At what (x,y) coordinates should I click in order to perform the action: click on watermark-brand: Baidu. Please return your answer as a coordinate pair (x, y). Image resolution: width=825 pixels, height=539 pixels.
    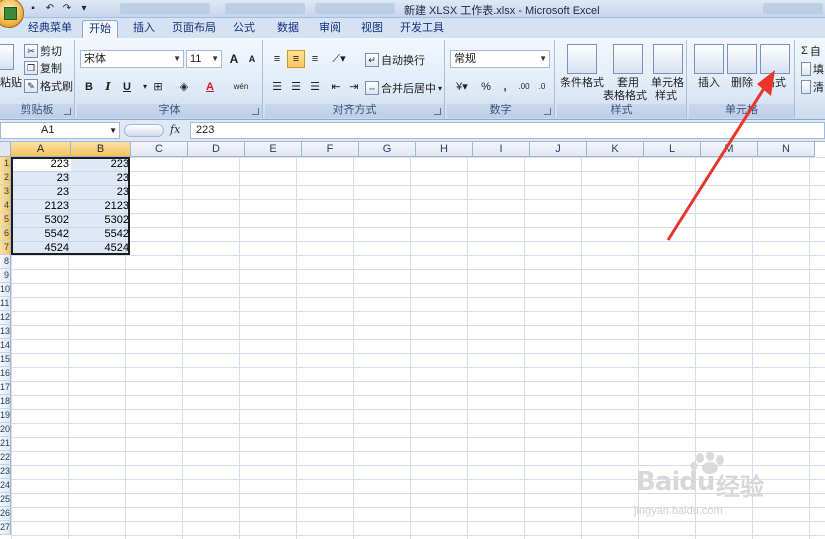
    Looking at the image, I should click on (675, 482).